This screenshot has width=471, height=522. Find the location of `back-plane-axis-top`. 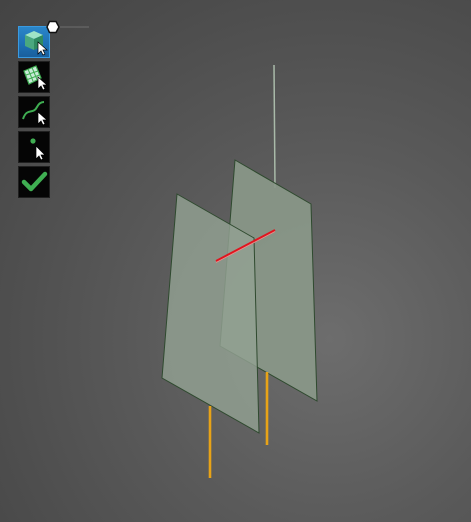

back-plane-axis-top is located at coordinates (274, 126).